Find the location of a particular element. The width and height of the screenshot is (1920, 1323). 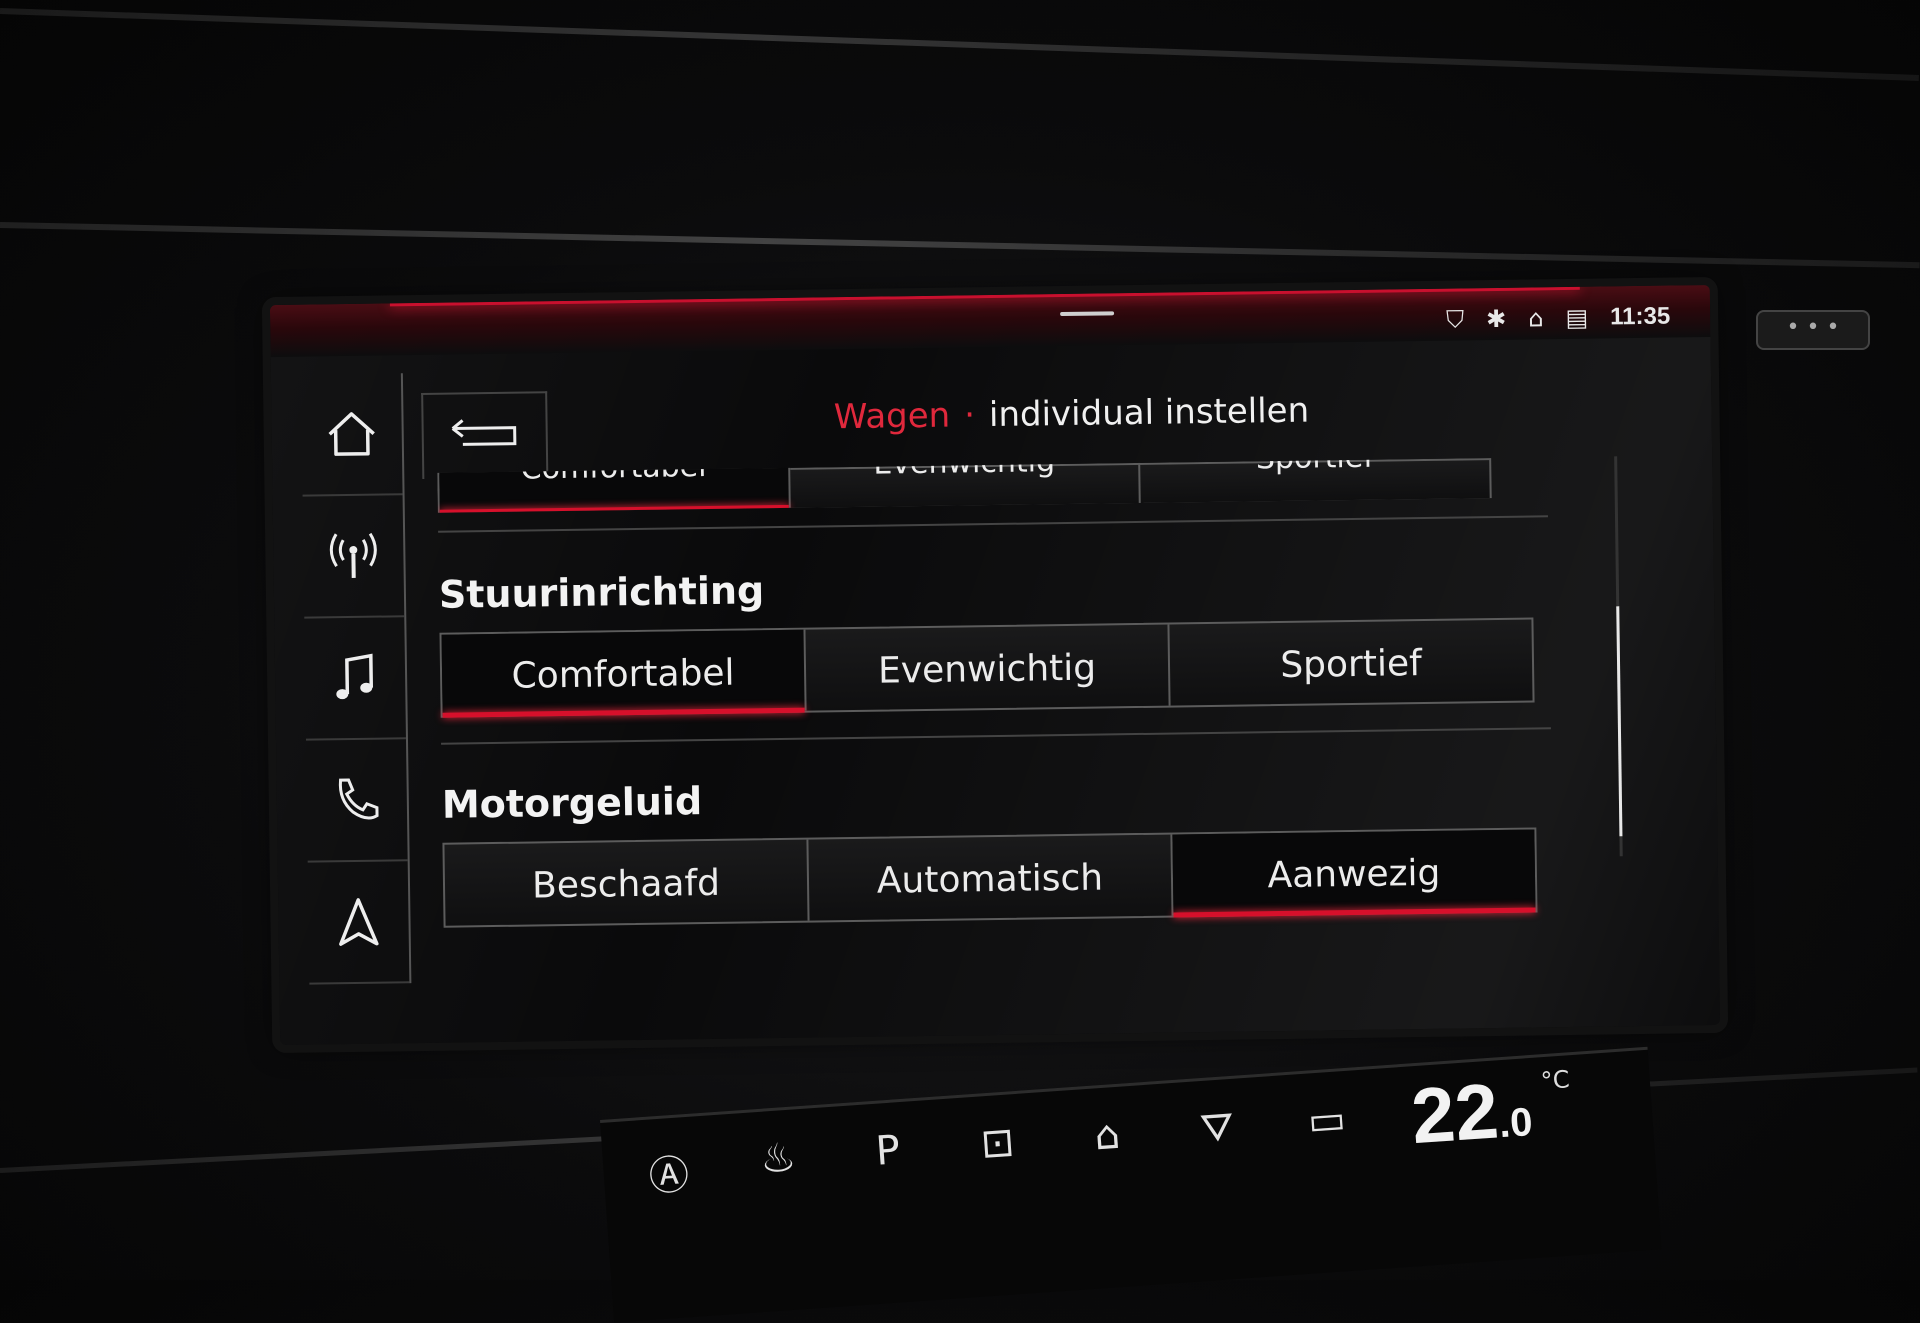

phone-icon is located at coordinates (358, 799).